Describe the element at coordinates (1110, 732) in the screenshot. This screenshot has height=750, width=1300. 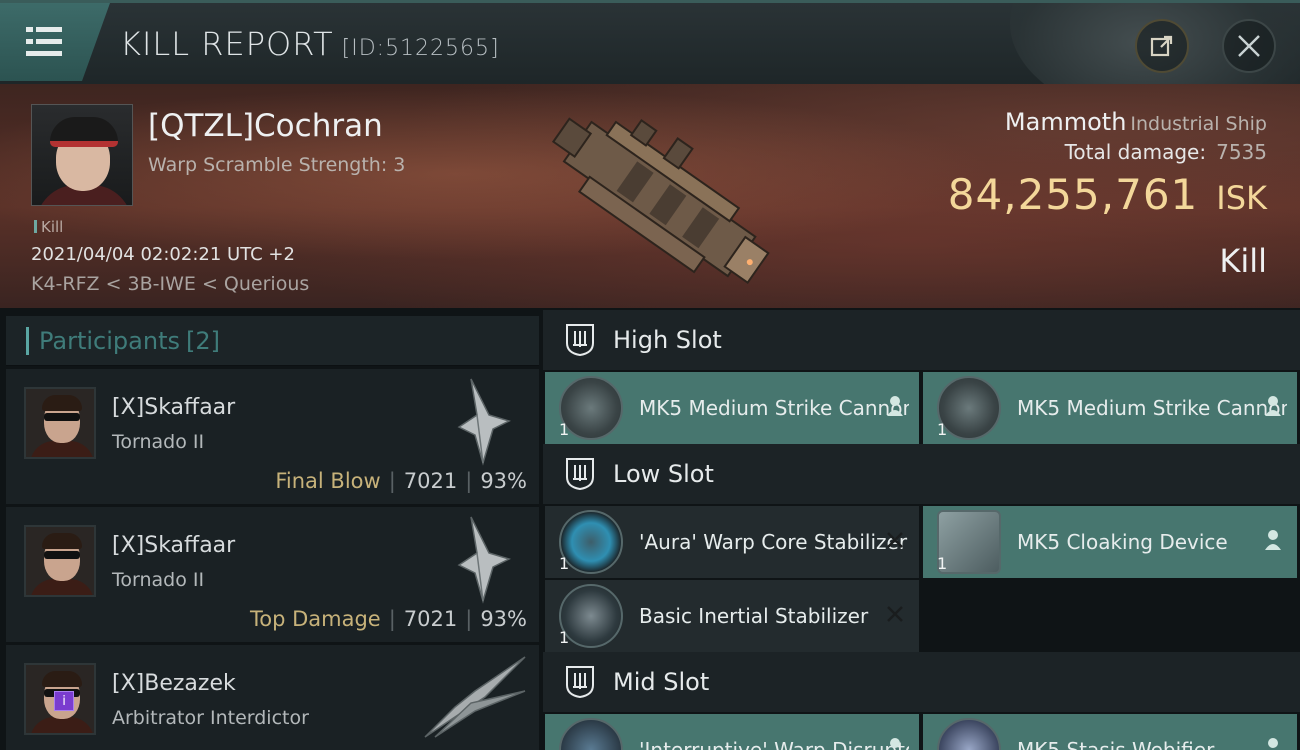
I see `module-item: 1 MK5 Stasis Webifier` at that location.